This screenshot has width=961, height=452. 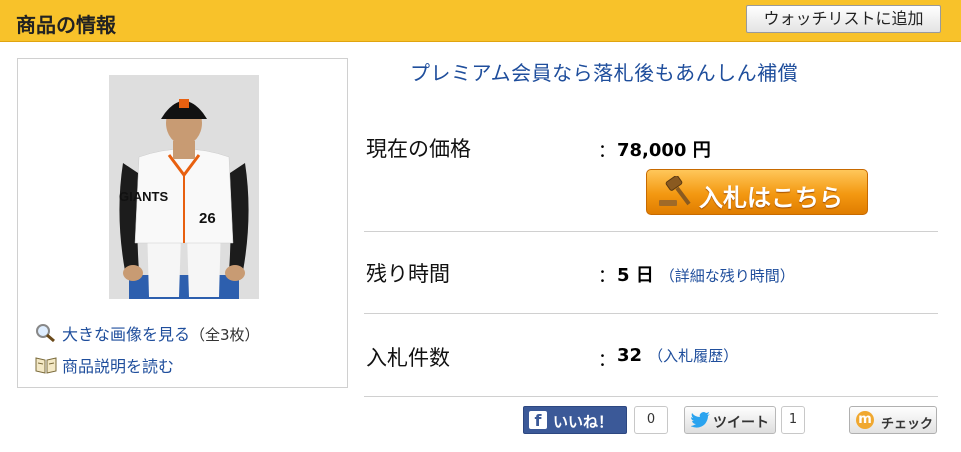 I want to click on bids-colon: ：, so click(x=607, y=360).